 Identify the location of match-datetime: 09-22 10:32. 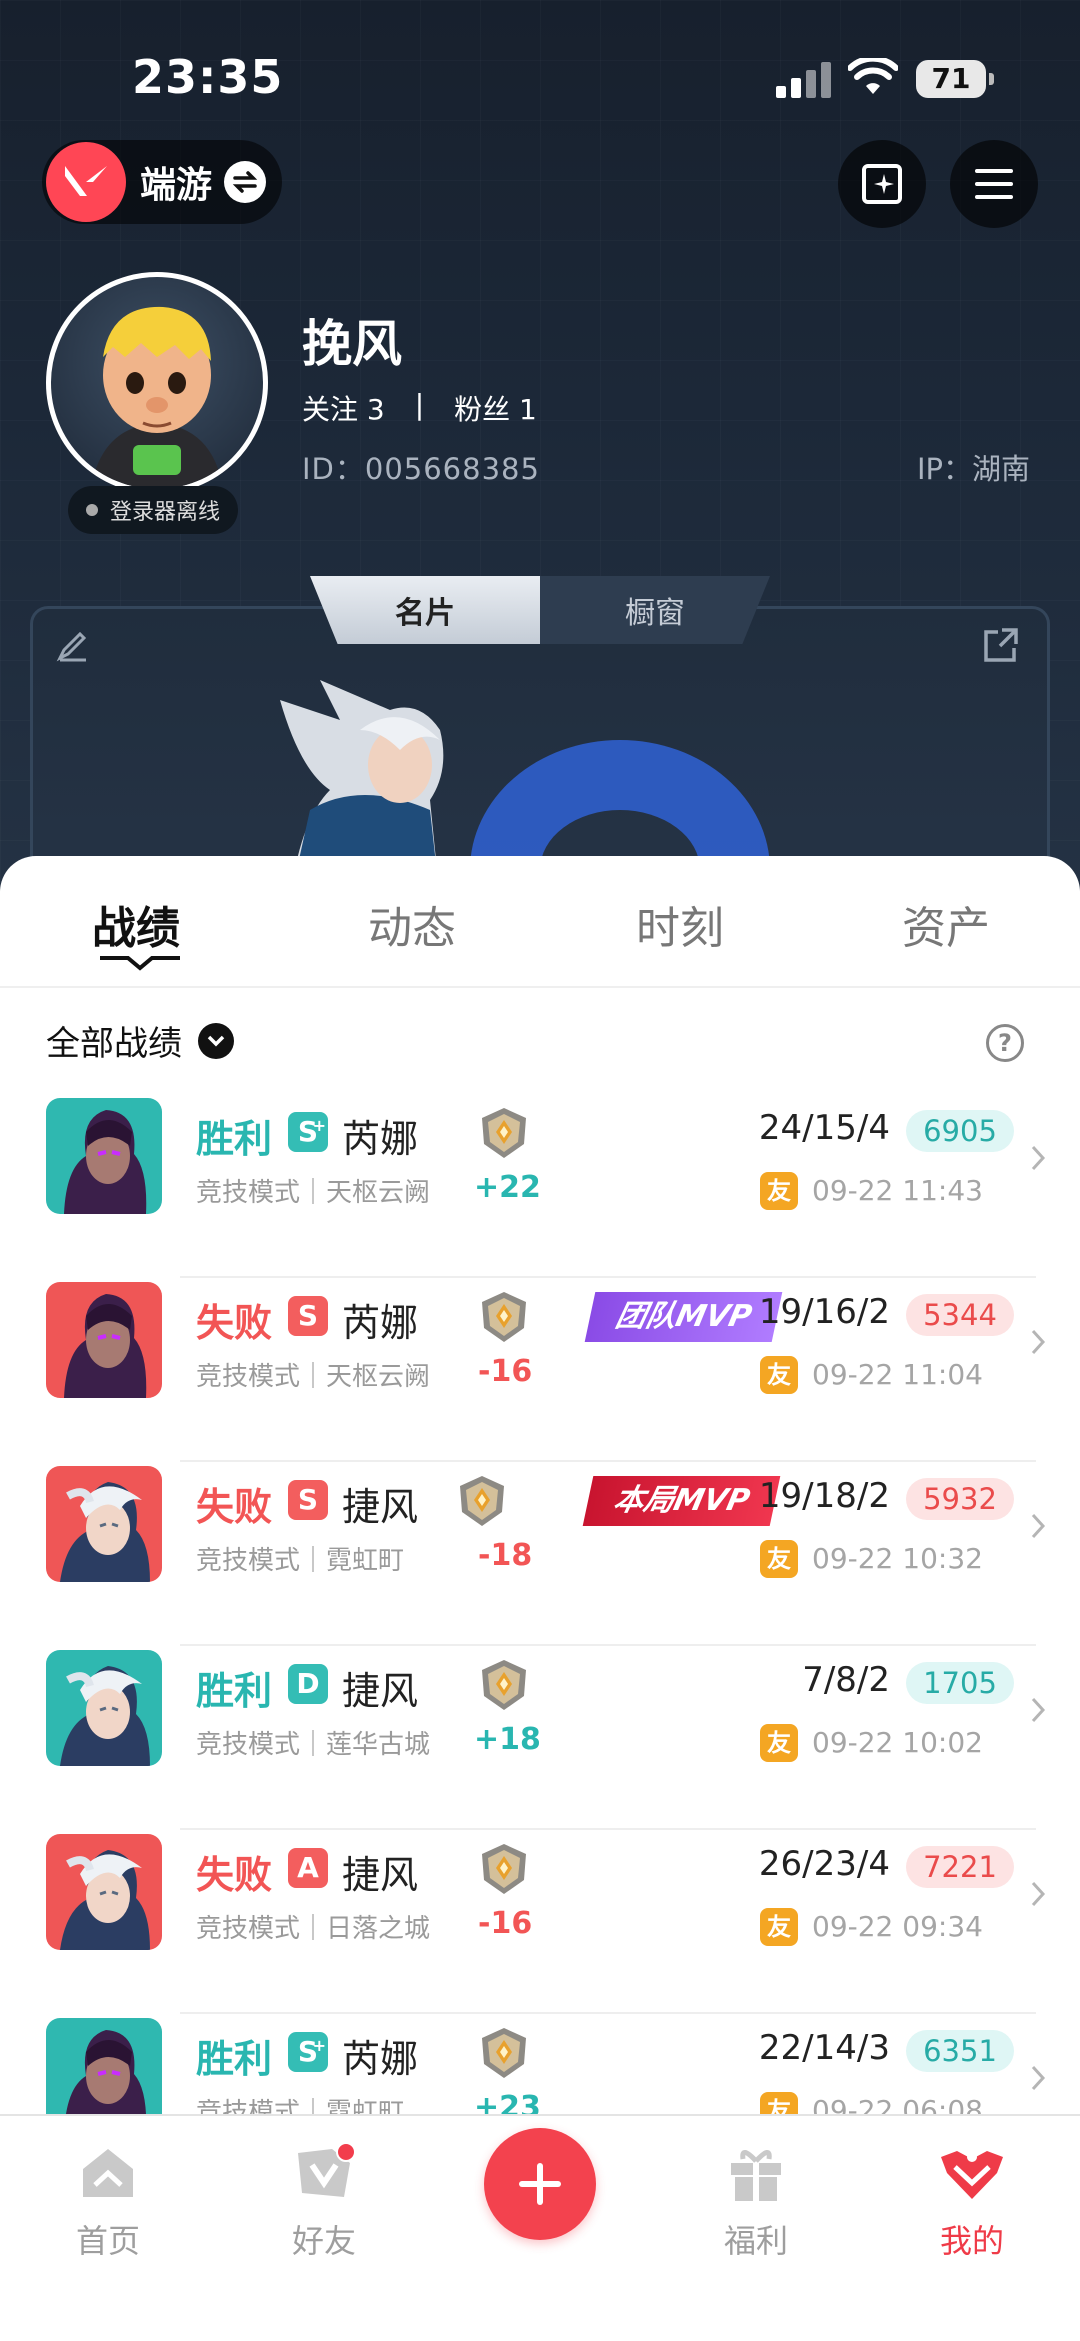
(897, 1558).